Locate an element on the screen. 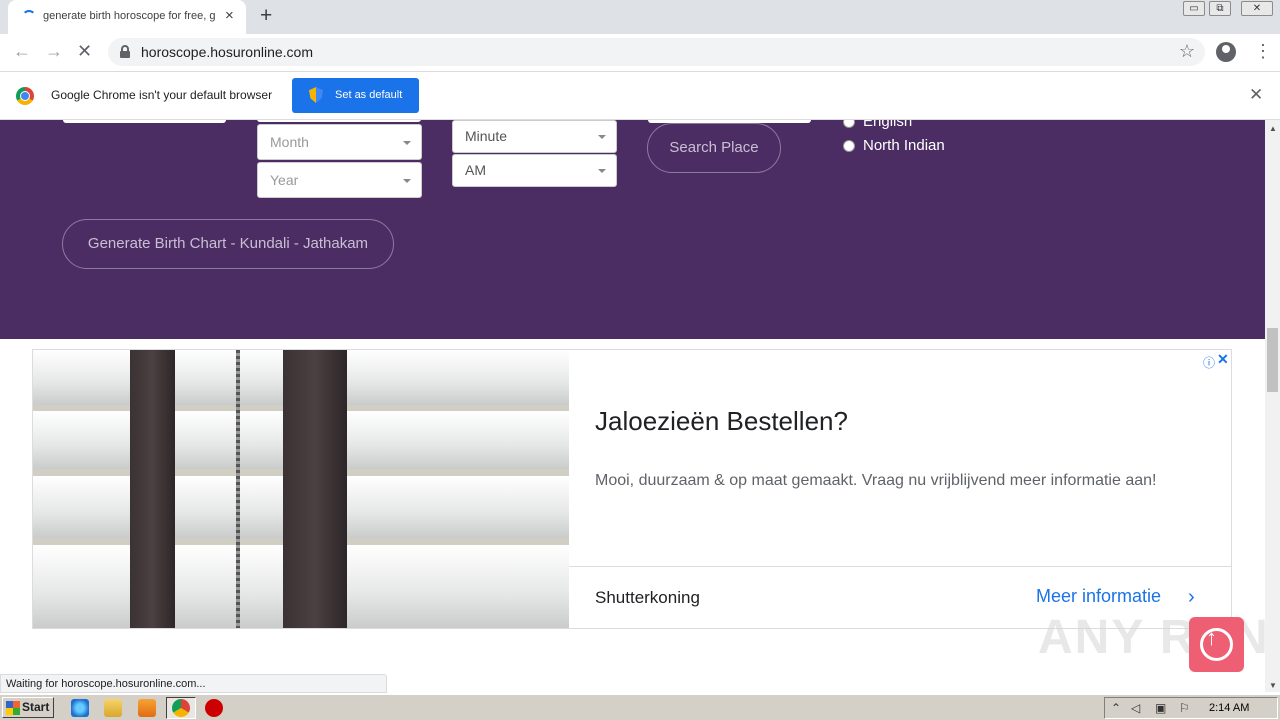 The image size is (1280, 720). year-placeholder: Year is located at coordinates (284, 180).